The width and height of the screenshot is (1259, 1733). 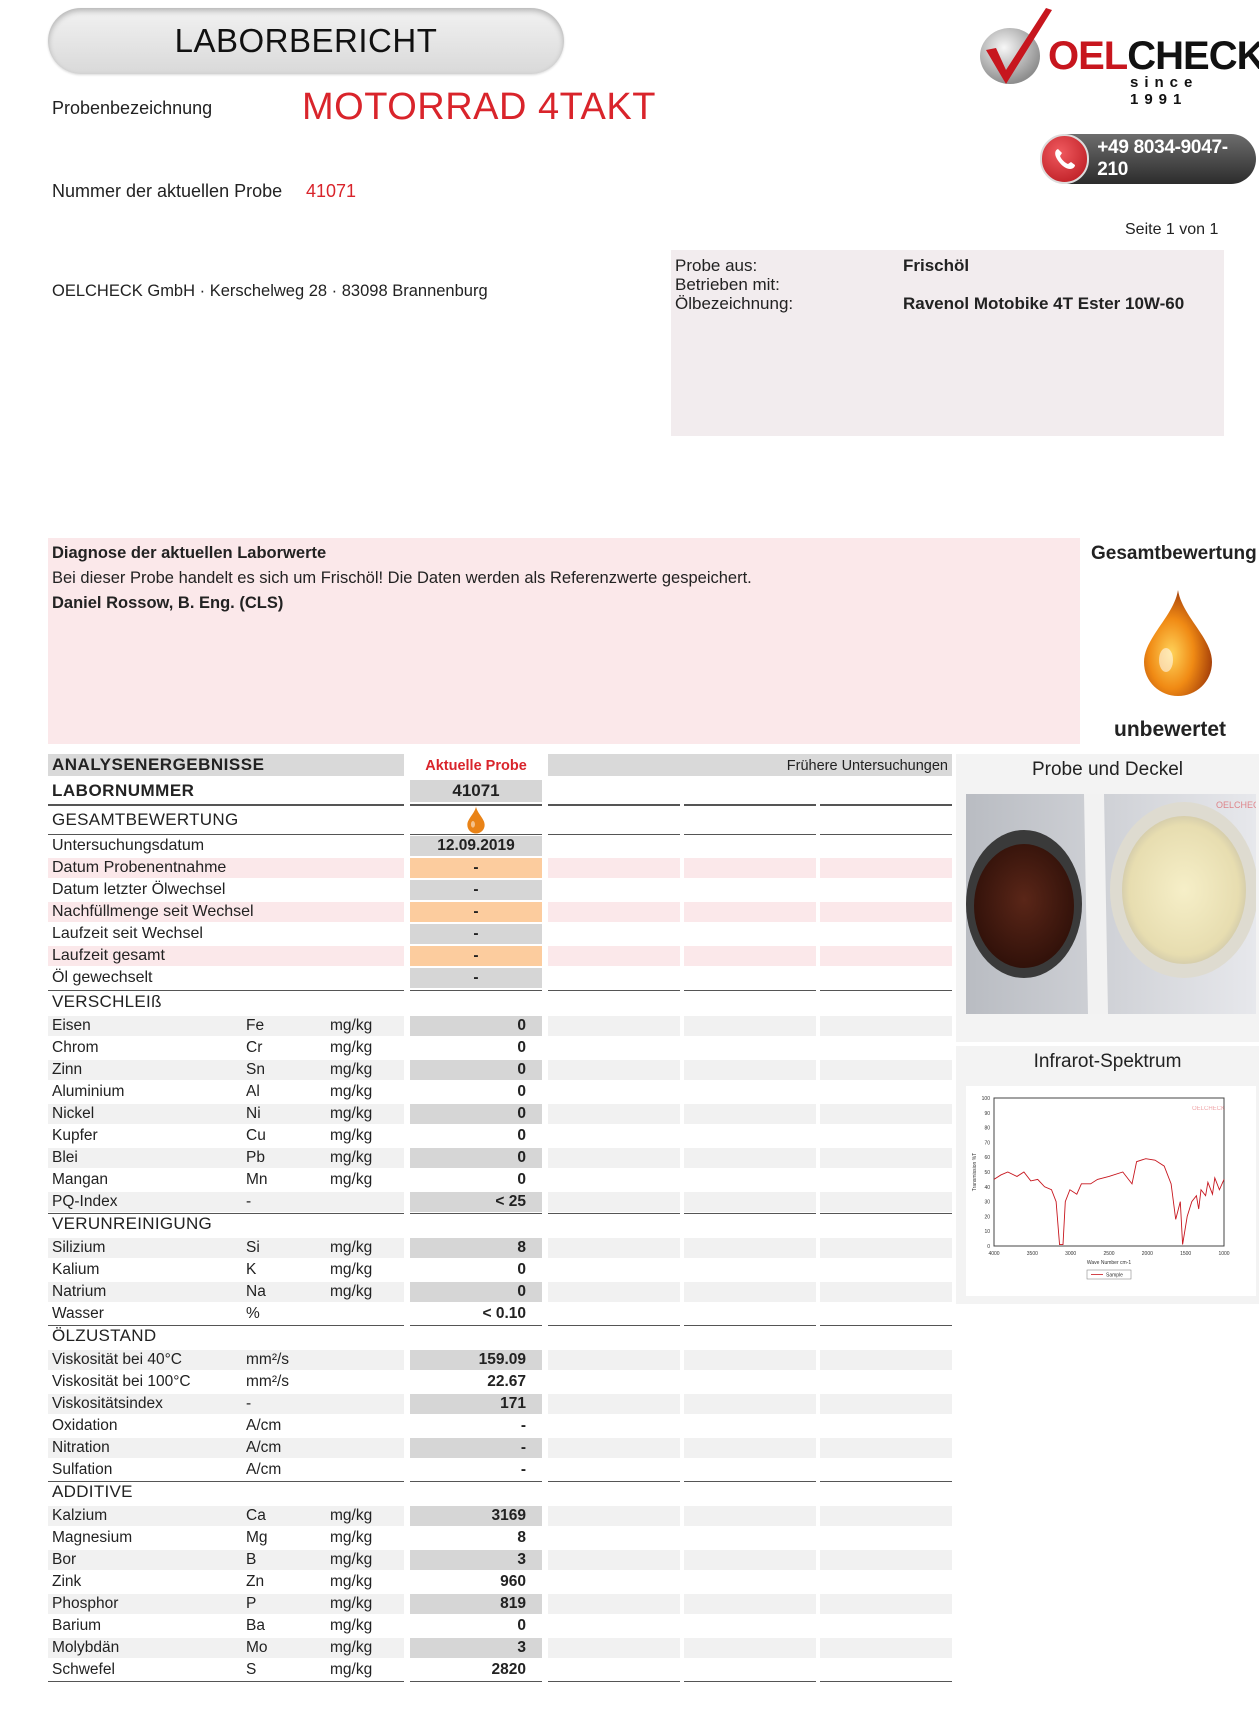 What do you see at coordinates (257, 1179) in the screenshot?
I see `parameter-symbol: Mn` at bounding box center [257, 1179].